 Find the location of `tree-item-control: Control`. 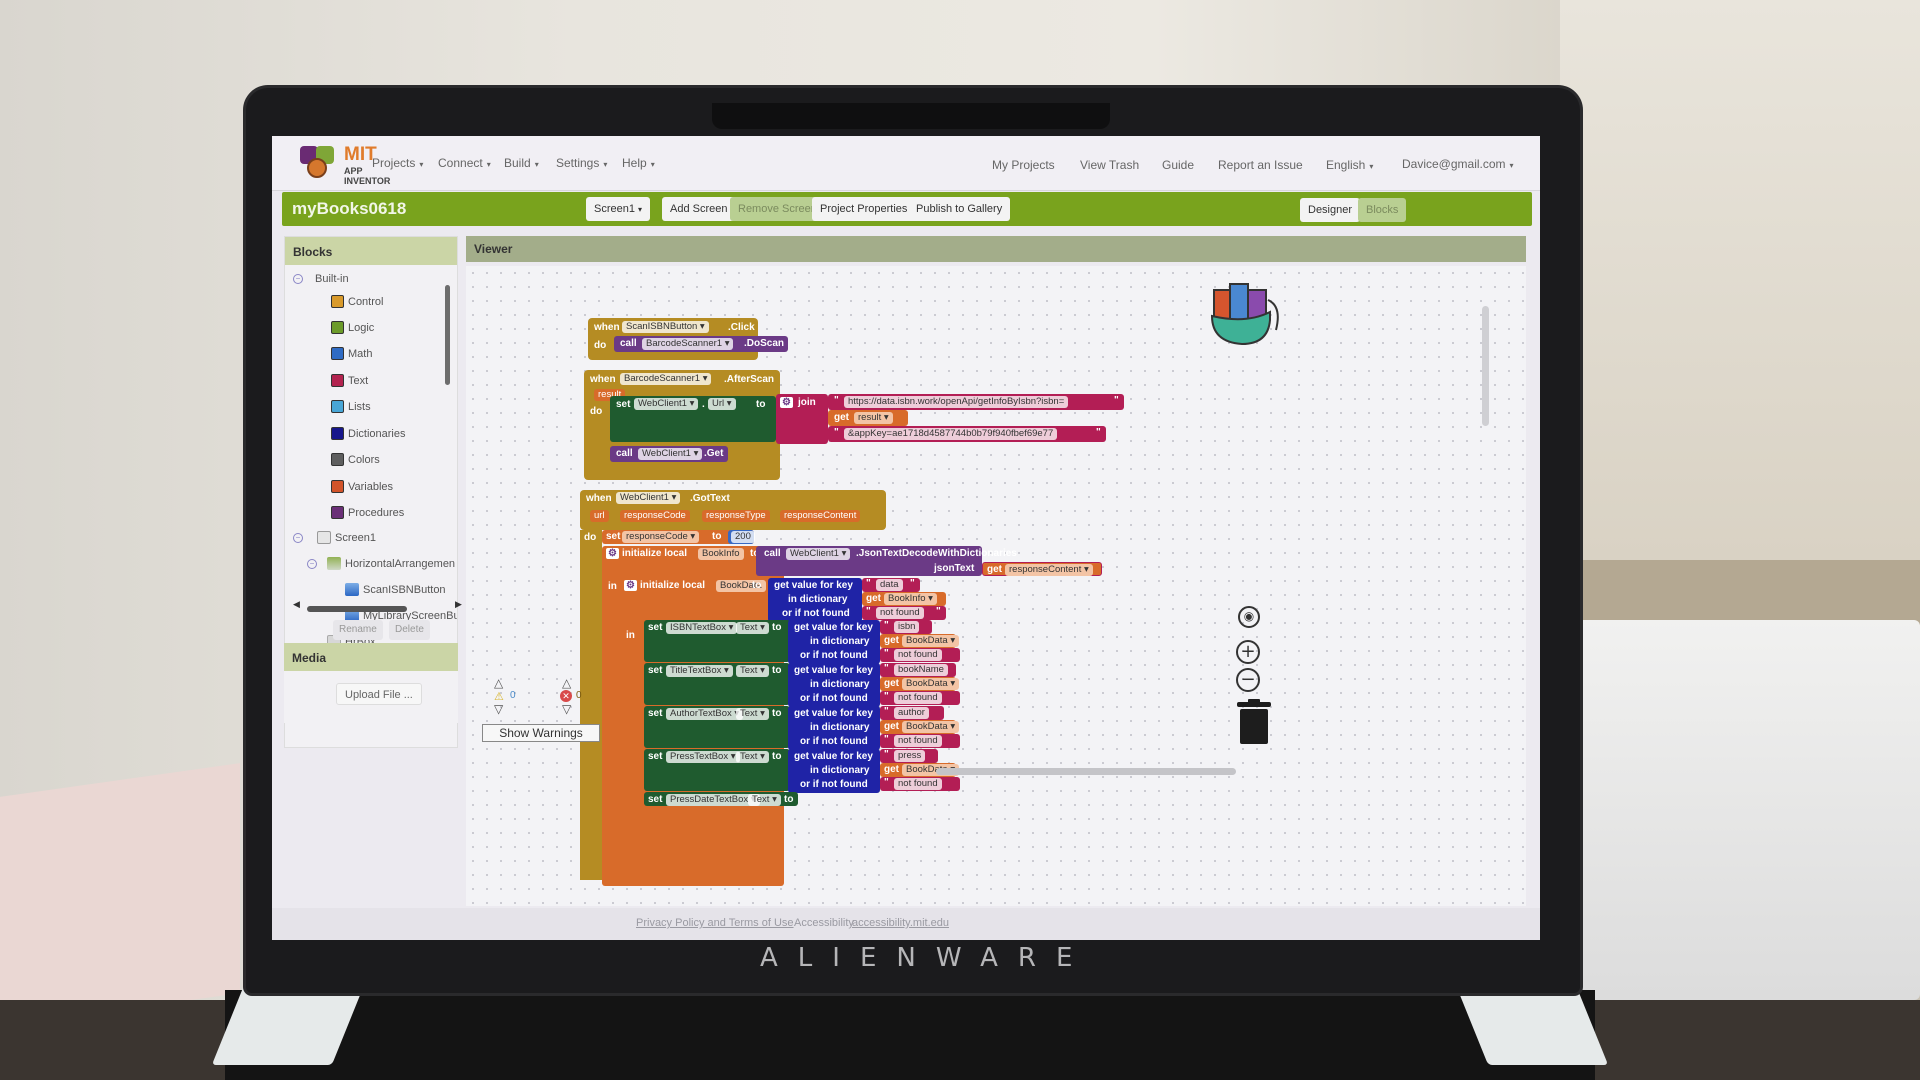

tree-item-control: Control is located at coordinates (357, 301).